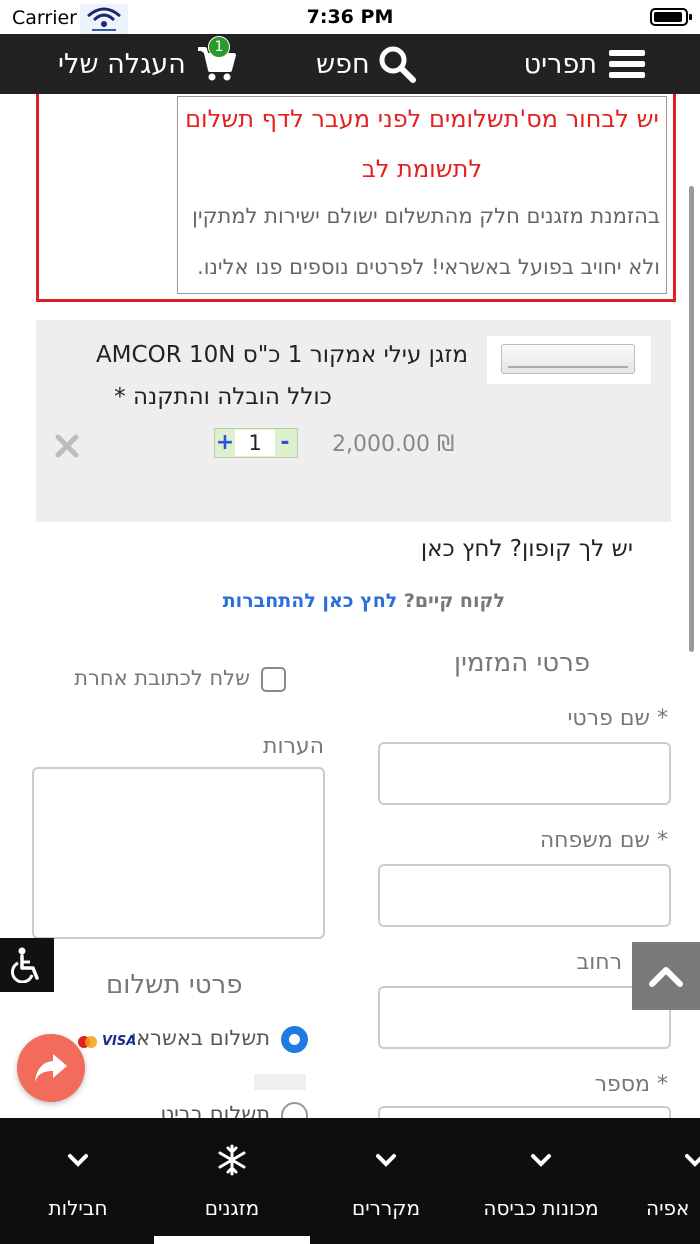 This screenshot has height=1244, width=700. I want to click on clock: 7:36 PM, so click(350, 17).